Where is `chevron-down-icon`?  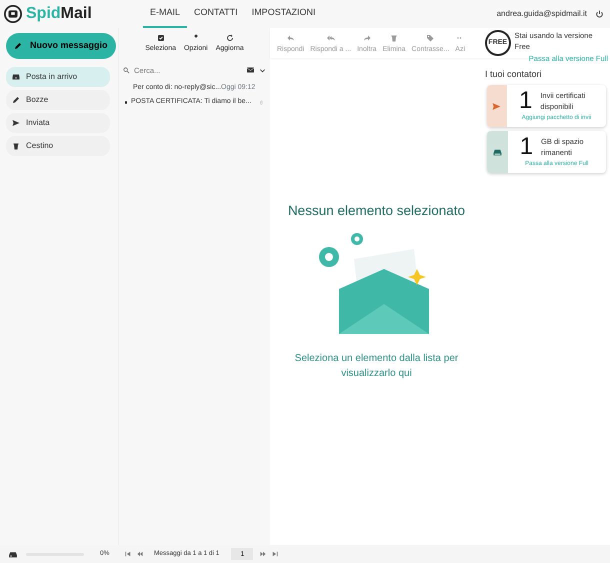 chevron-down-icon is located at coordinates (262, 70).